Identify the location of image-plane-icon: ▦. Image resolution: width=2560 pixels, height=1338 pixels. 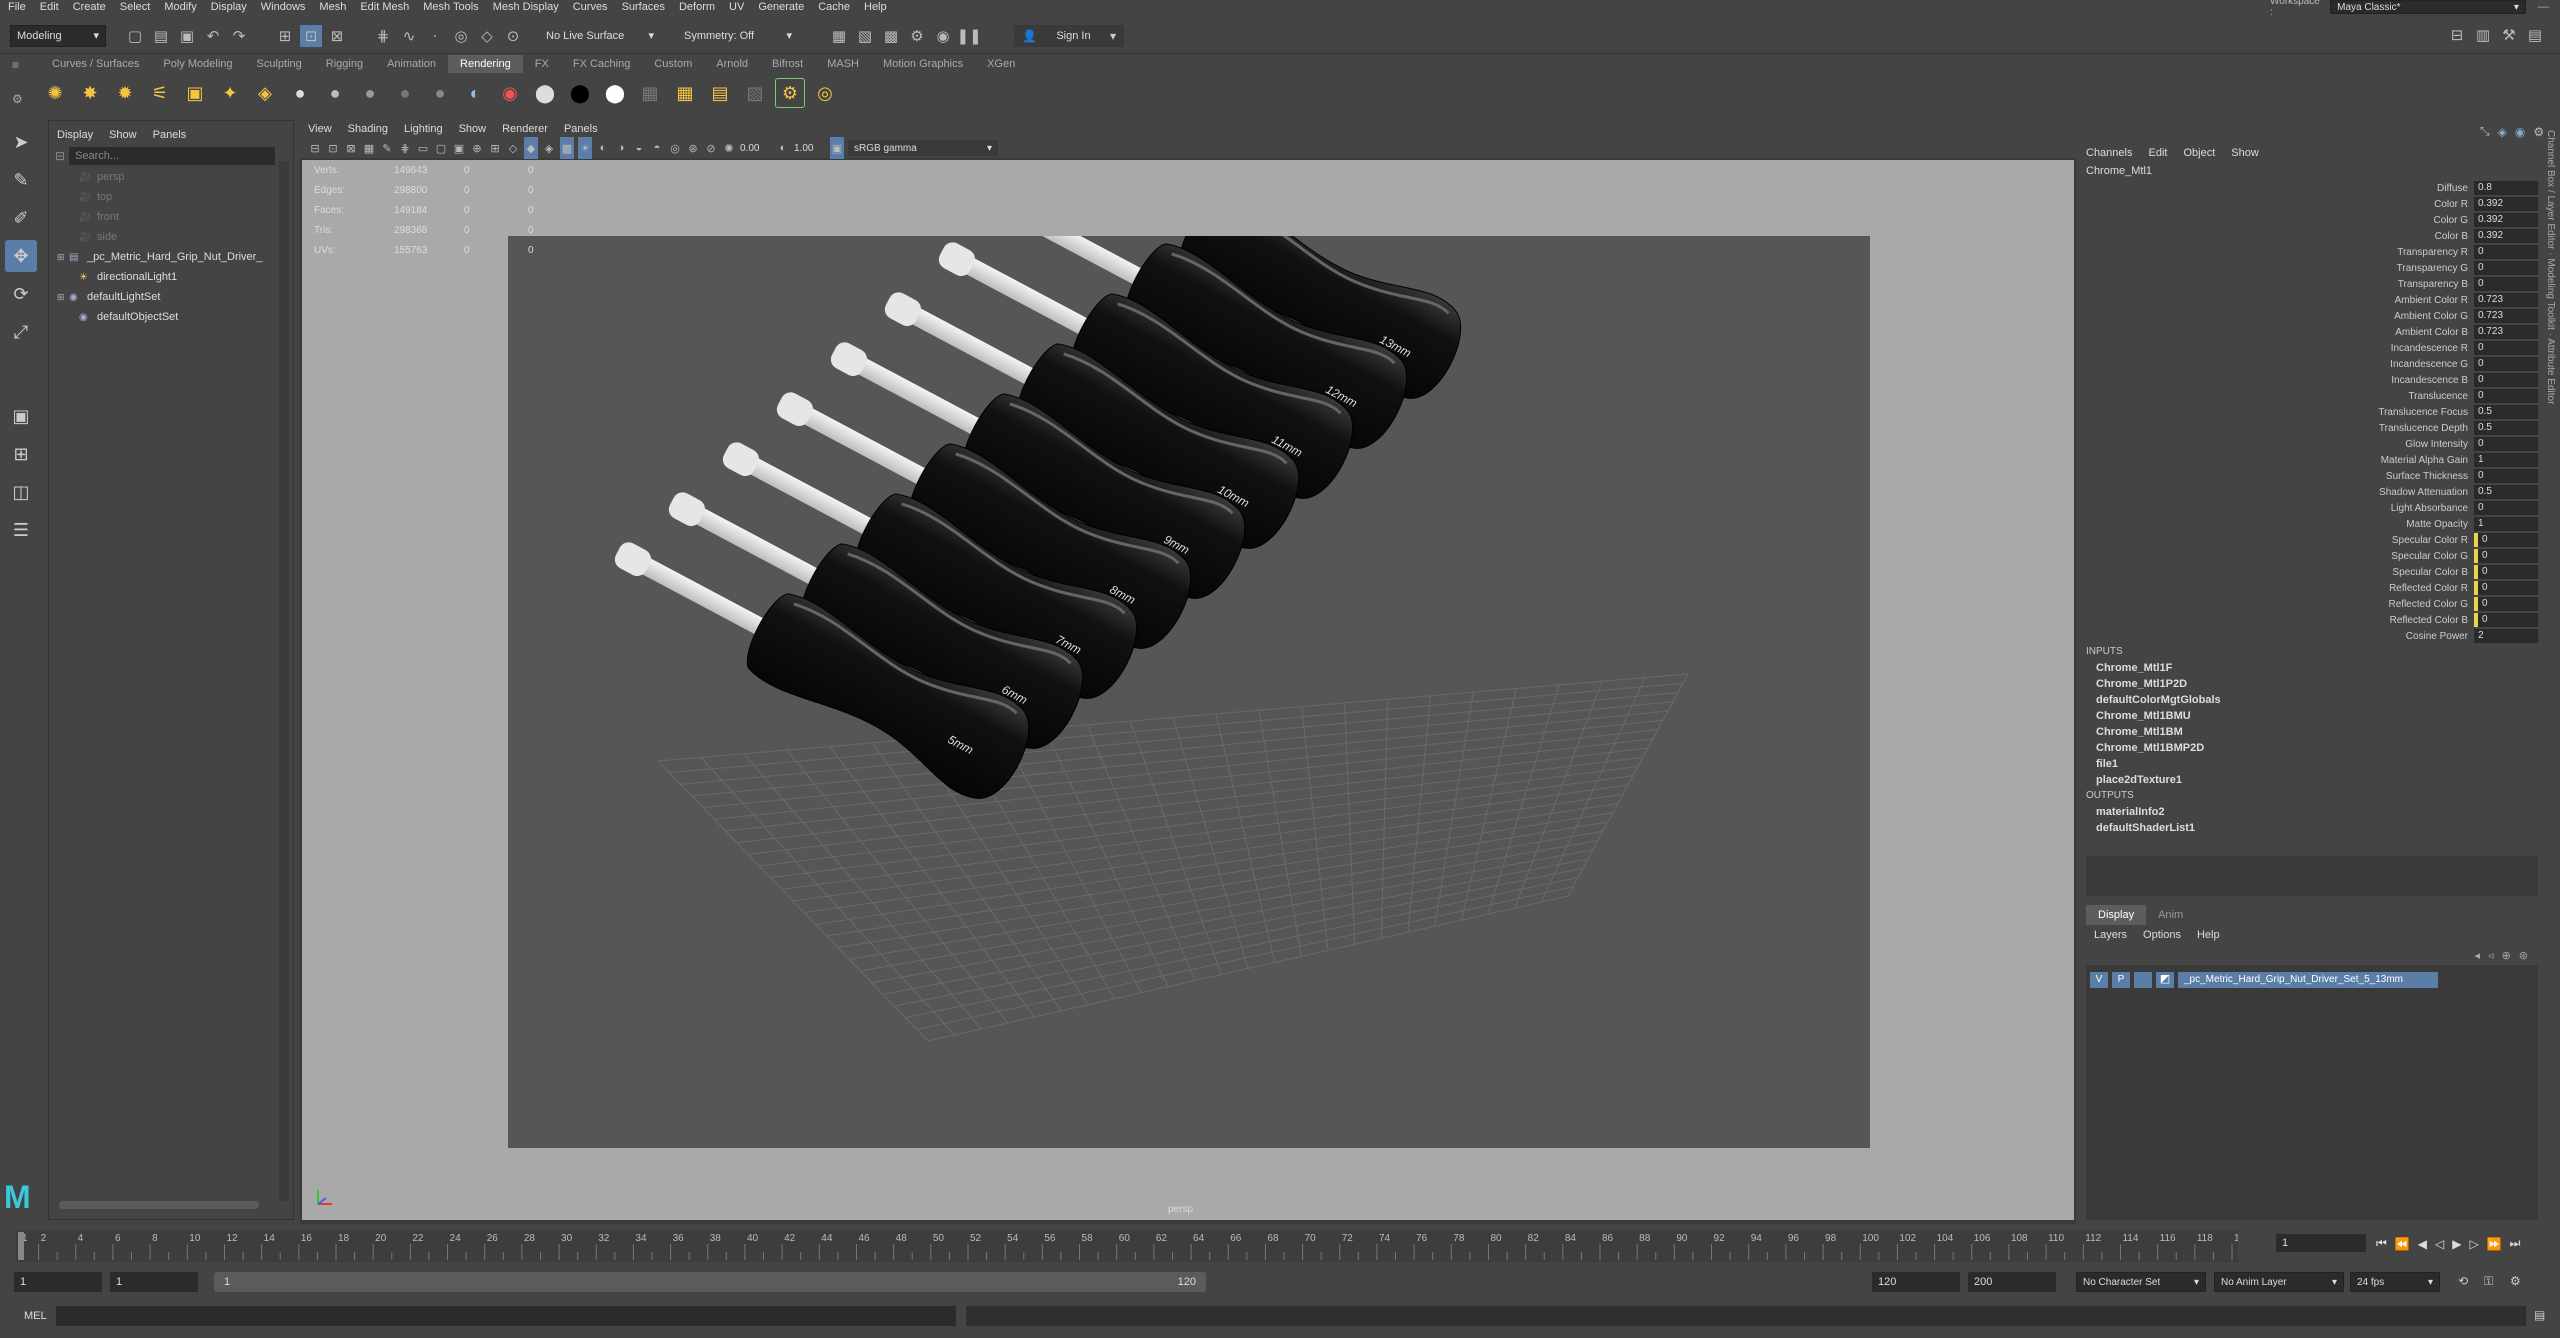
(369, 148).